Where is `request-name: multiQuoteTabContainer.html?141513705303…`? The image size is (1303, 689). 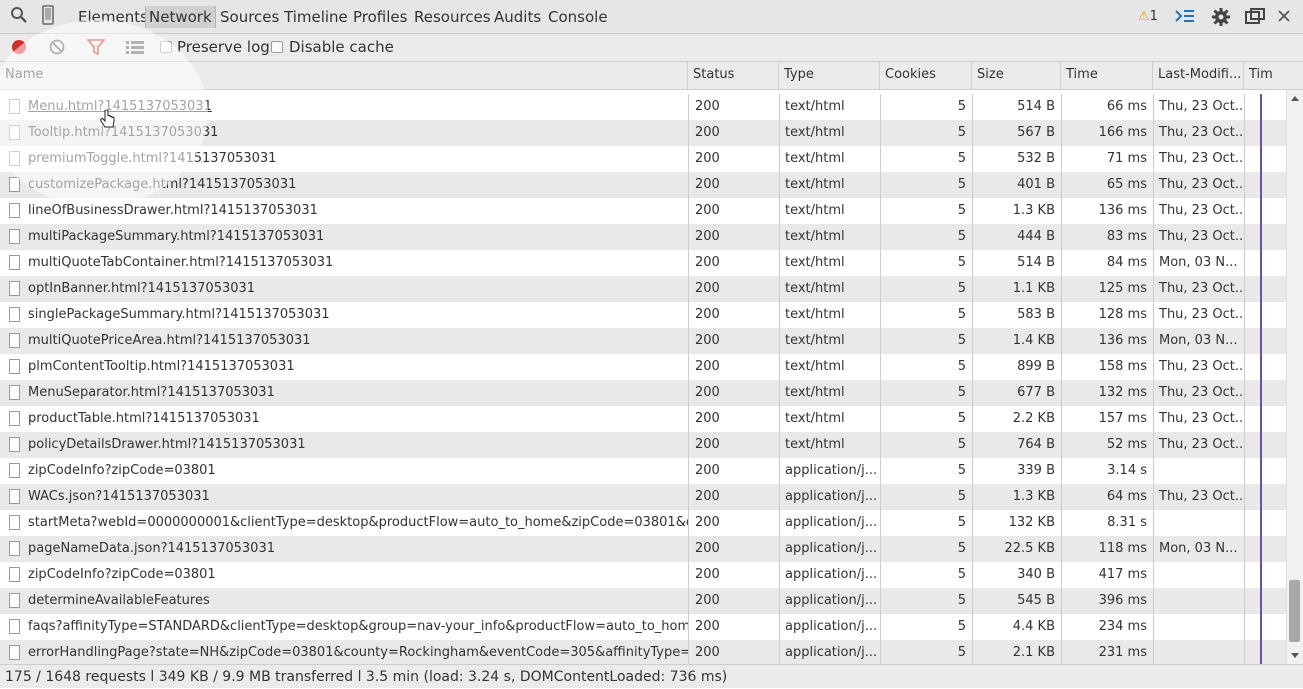 request-name: multiQuoteTabContainer.html?141513705303… is located at coordinates (180, 262).